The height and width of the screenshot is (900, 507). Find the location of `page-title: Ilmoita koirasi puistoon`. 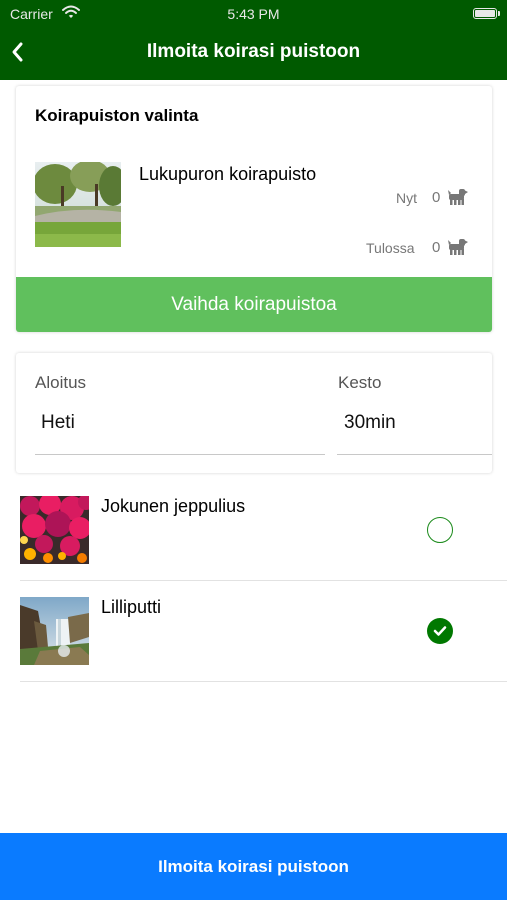

page-title: Ilmoita koirasi puistoon is located at coordinates (253, 51).